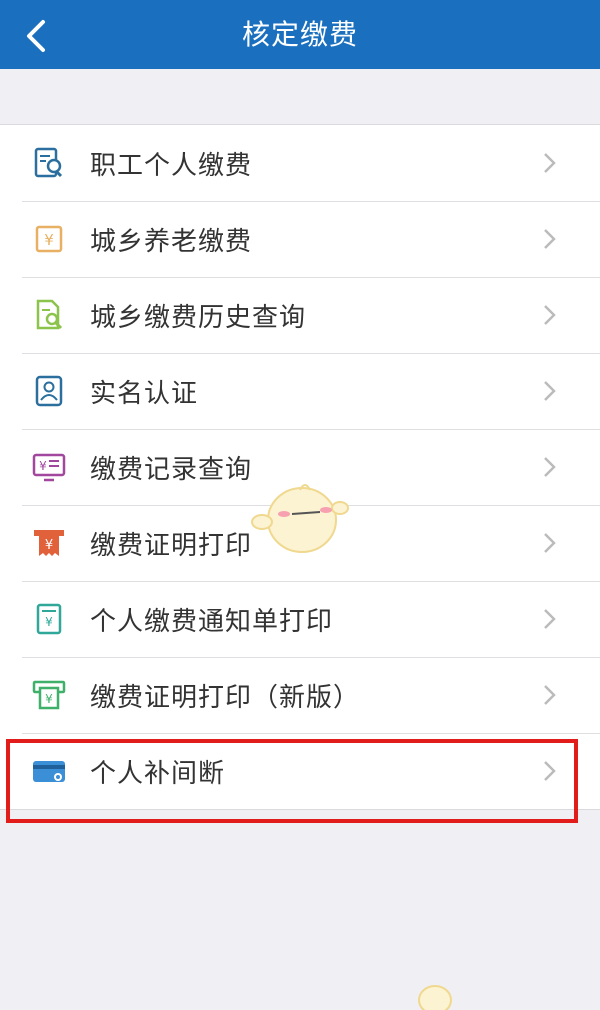 This screenshot has height=1010, width=600. I want to click on menu-item-payment-history-query: 城乡缴费历史查询, so click(300, 315).